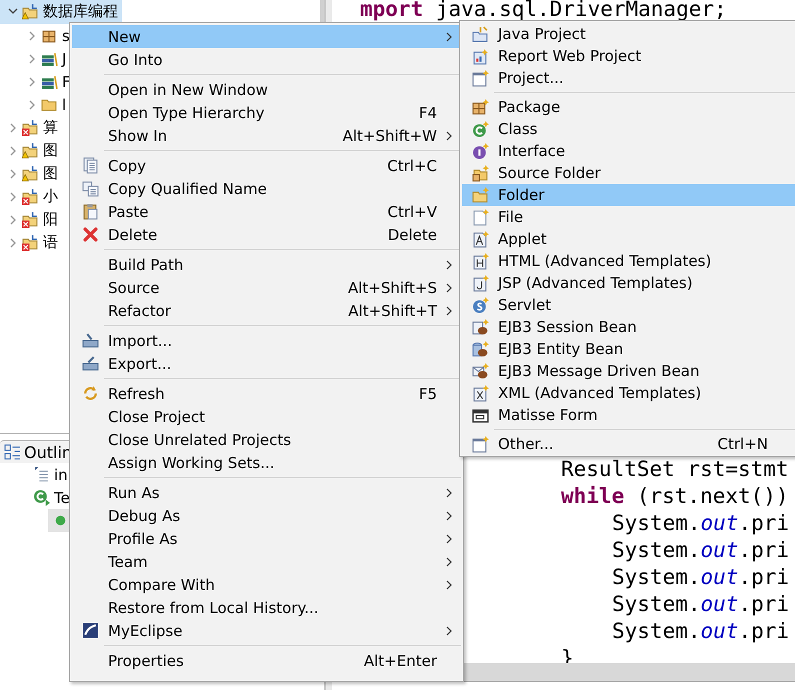  Describe the element at coordinates (675, 469) in the screenshot. I see `code-line: ResultSet rst=stmt` at that location.